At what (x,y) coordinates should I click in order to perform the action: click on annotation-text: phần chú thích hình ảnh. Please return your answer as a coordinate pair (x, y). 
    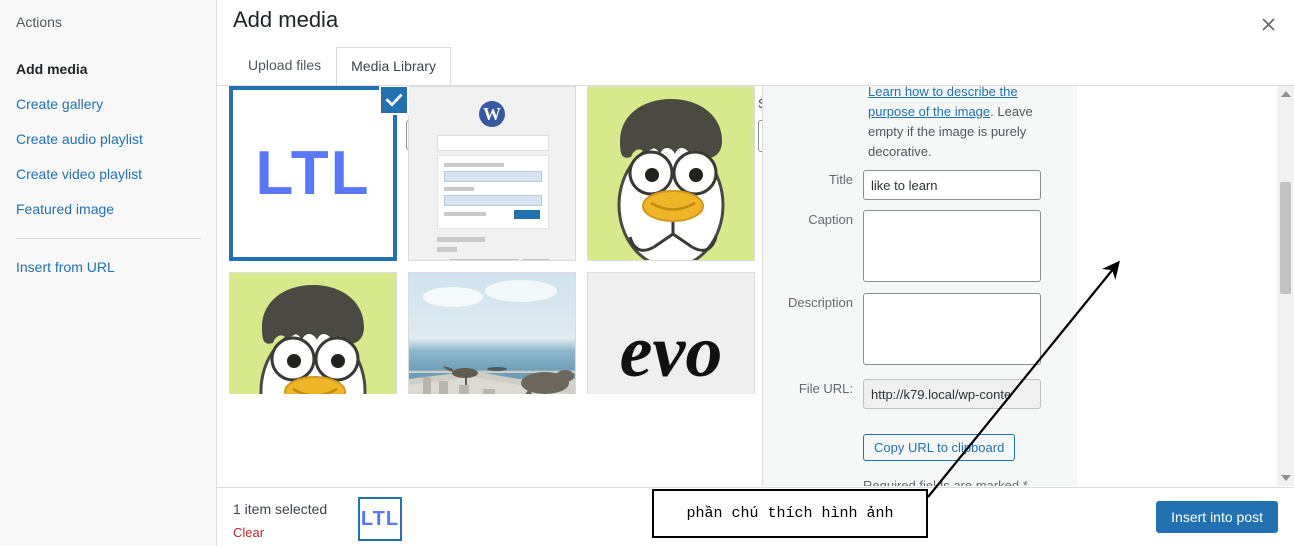
    Looking at the image, I should click on (790, 513).